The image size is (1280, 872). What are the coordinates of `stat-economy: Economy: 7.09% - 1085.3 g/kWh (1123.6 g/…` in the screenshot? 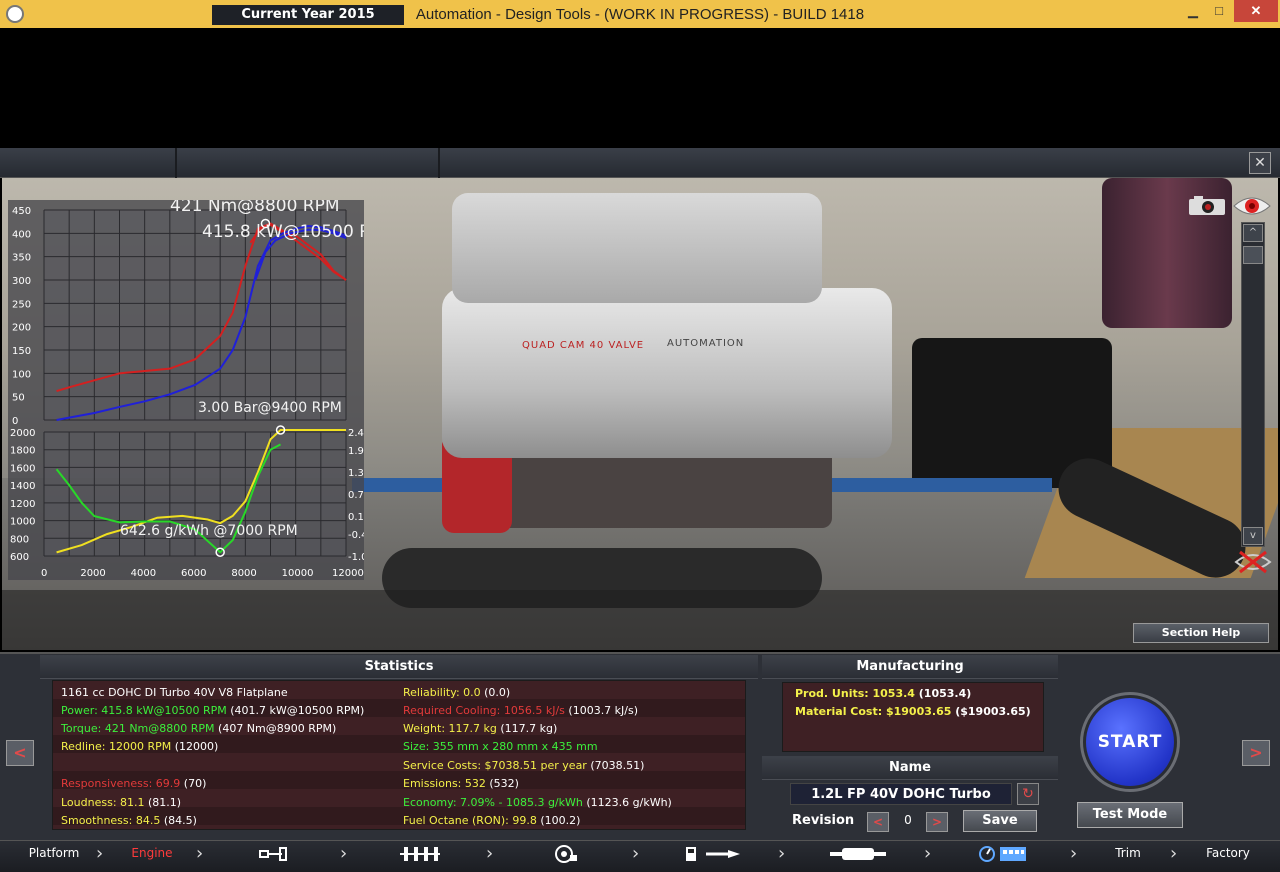 It's located at (537, 802).